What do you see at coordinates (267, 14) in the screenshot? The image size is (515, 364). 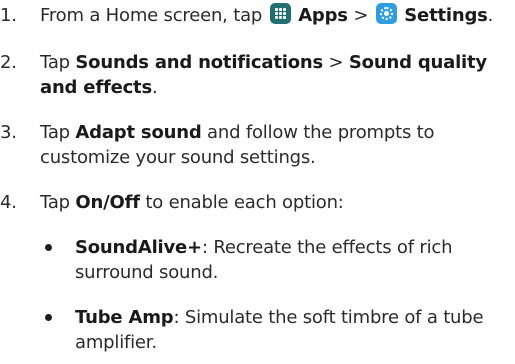 I see `step-text: From a Home screen, tap Apps > Settings.` at bounding box center [267, 14].